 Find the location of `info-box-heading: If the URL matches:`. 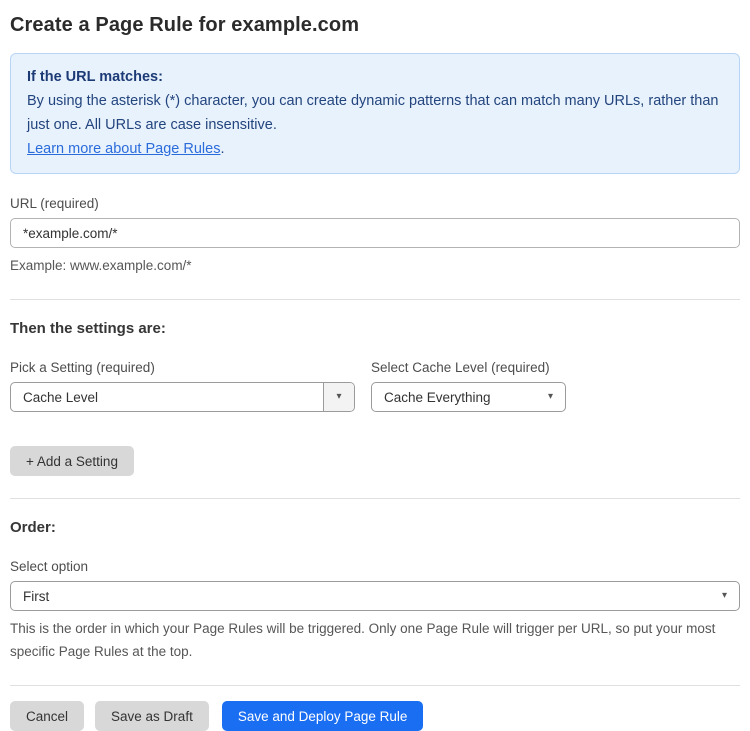

info-box-heading: If the URL matches: is located at coordinates (95, 77).